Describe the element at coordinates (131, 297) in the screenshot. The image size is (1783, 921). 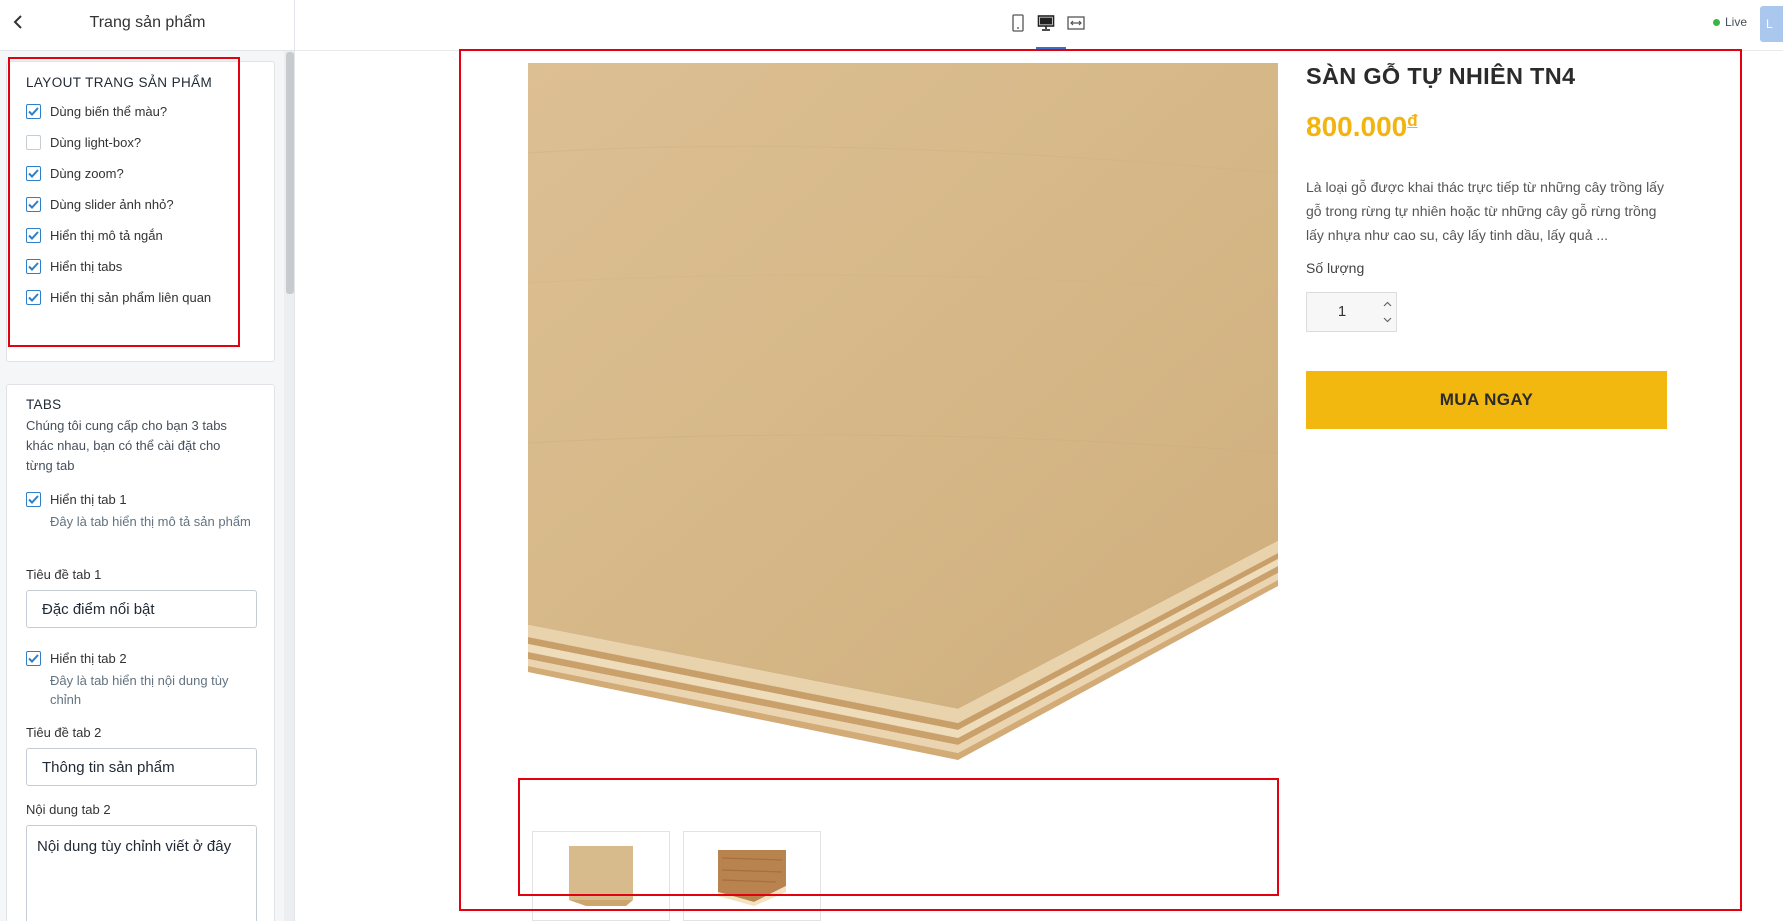
I see `option-label: Hiển thị sản phẩm liên quan` at that location.